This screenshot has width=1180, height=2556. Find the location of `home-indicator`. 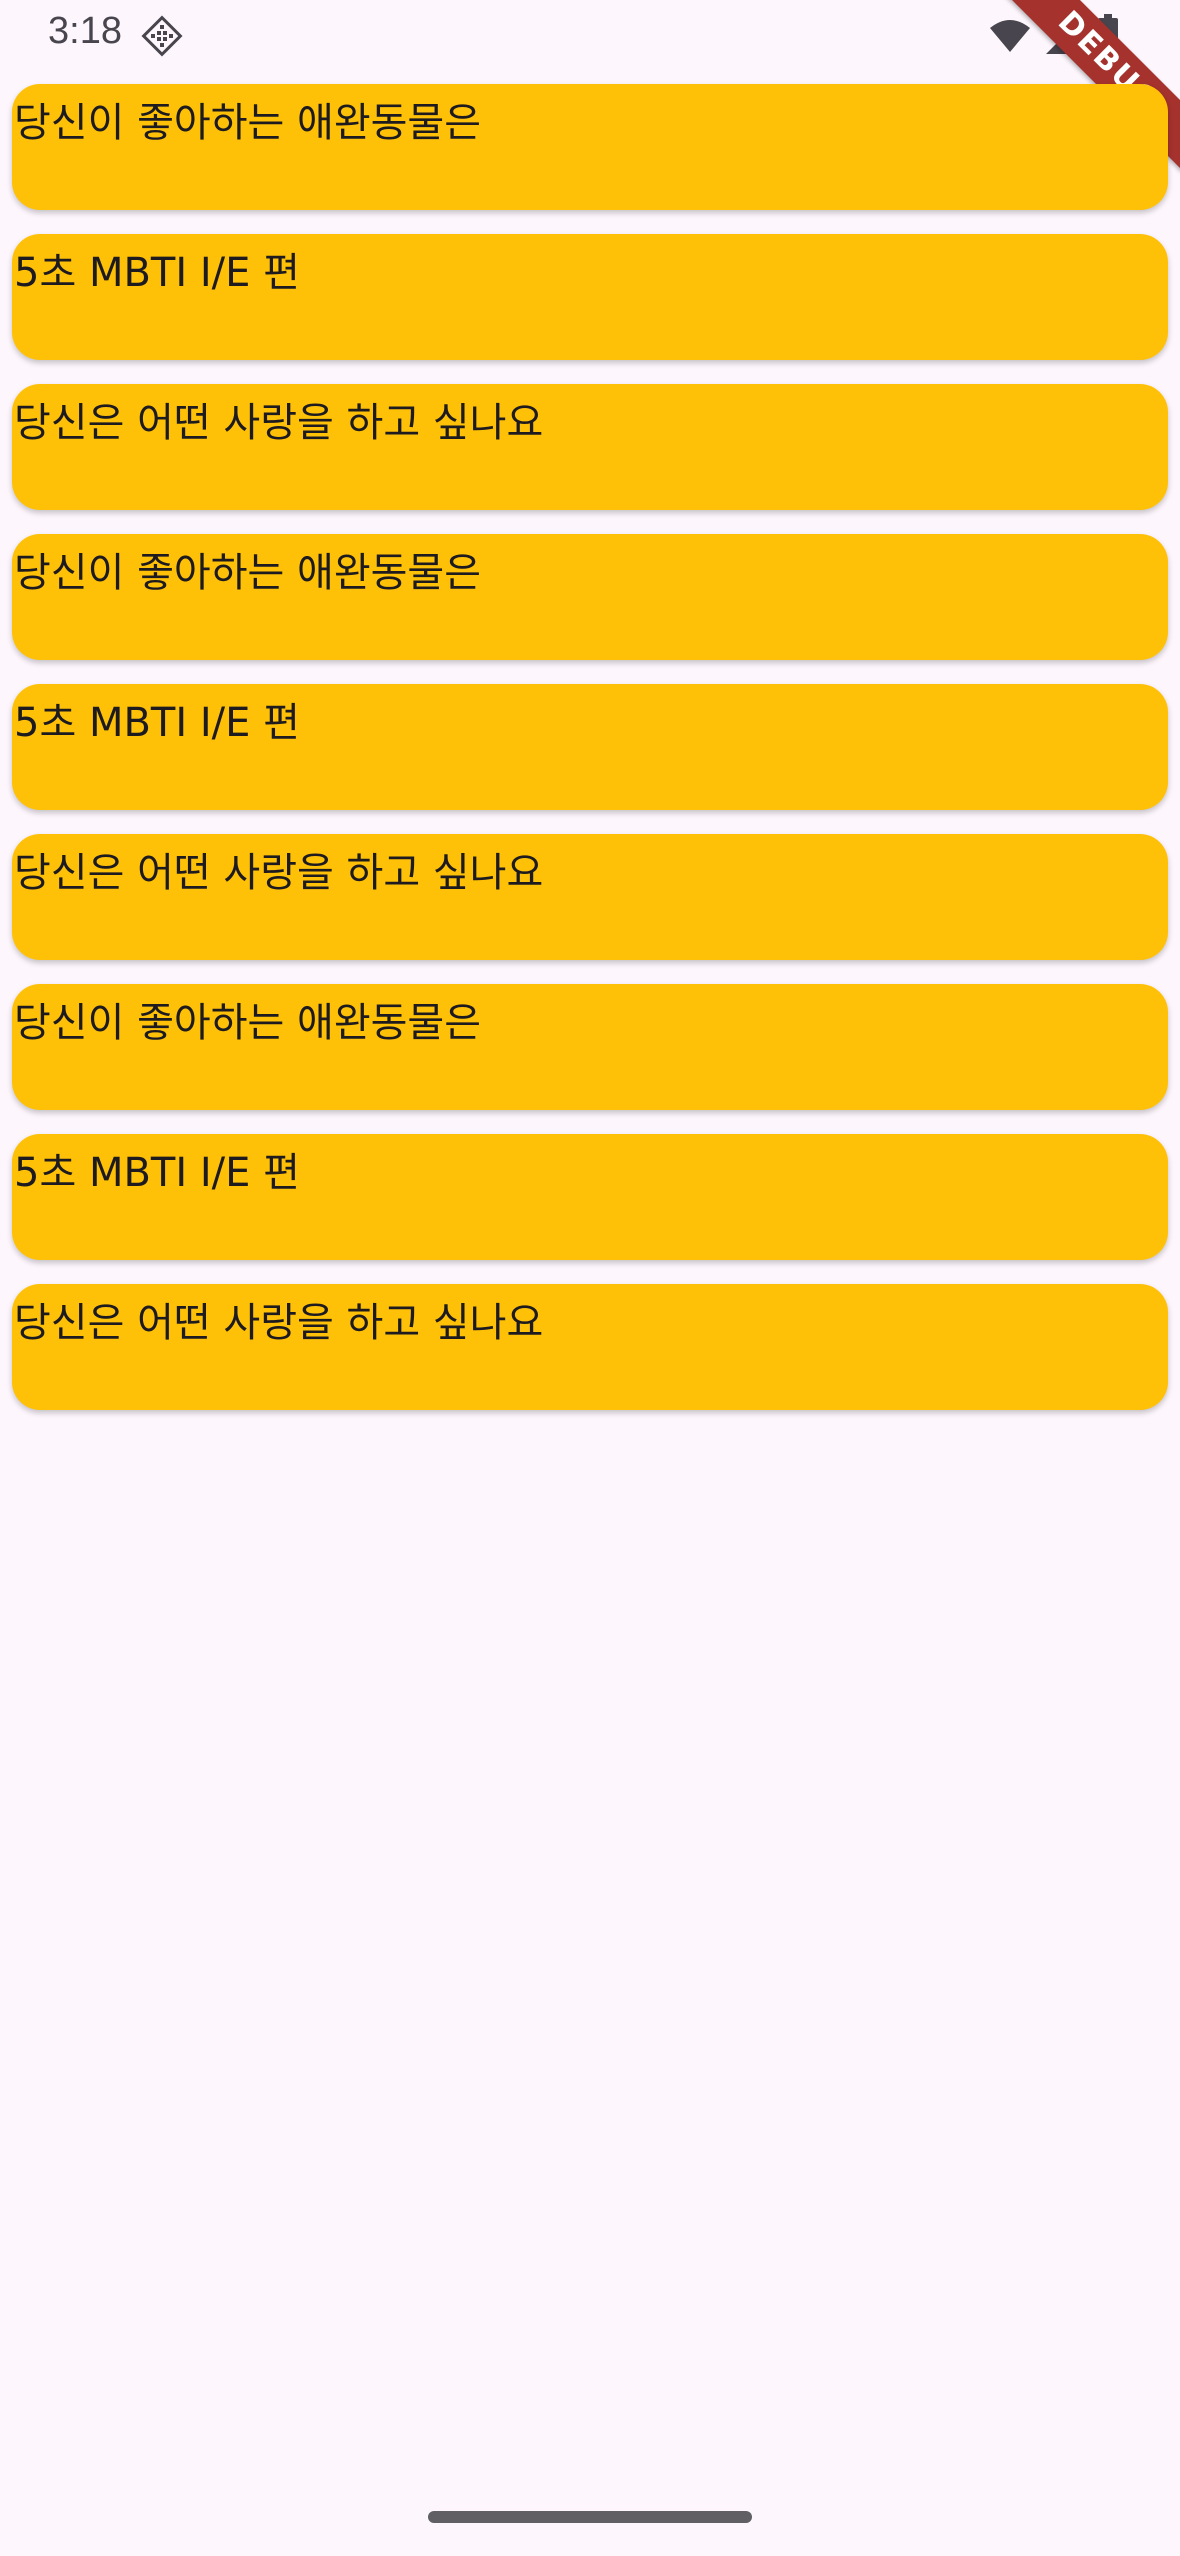

home-indicator is located at coordinates (590, 2517).